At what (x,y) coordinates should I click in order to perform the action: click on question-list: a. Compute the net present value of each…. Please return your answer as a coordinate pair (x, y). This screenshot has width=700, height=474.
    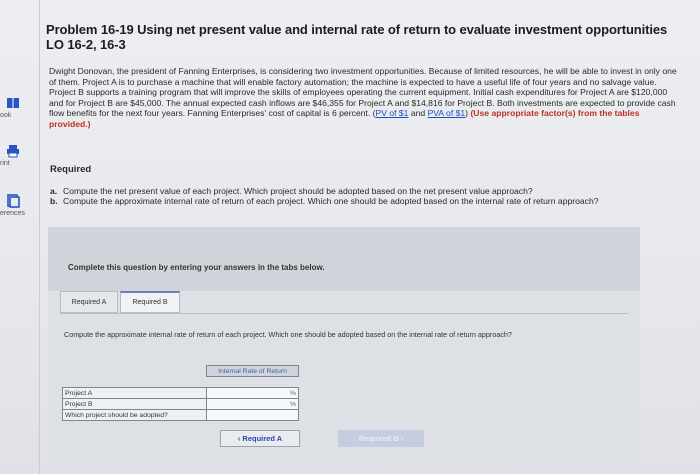
    Looking at the image, I should click on (365, 196).